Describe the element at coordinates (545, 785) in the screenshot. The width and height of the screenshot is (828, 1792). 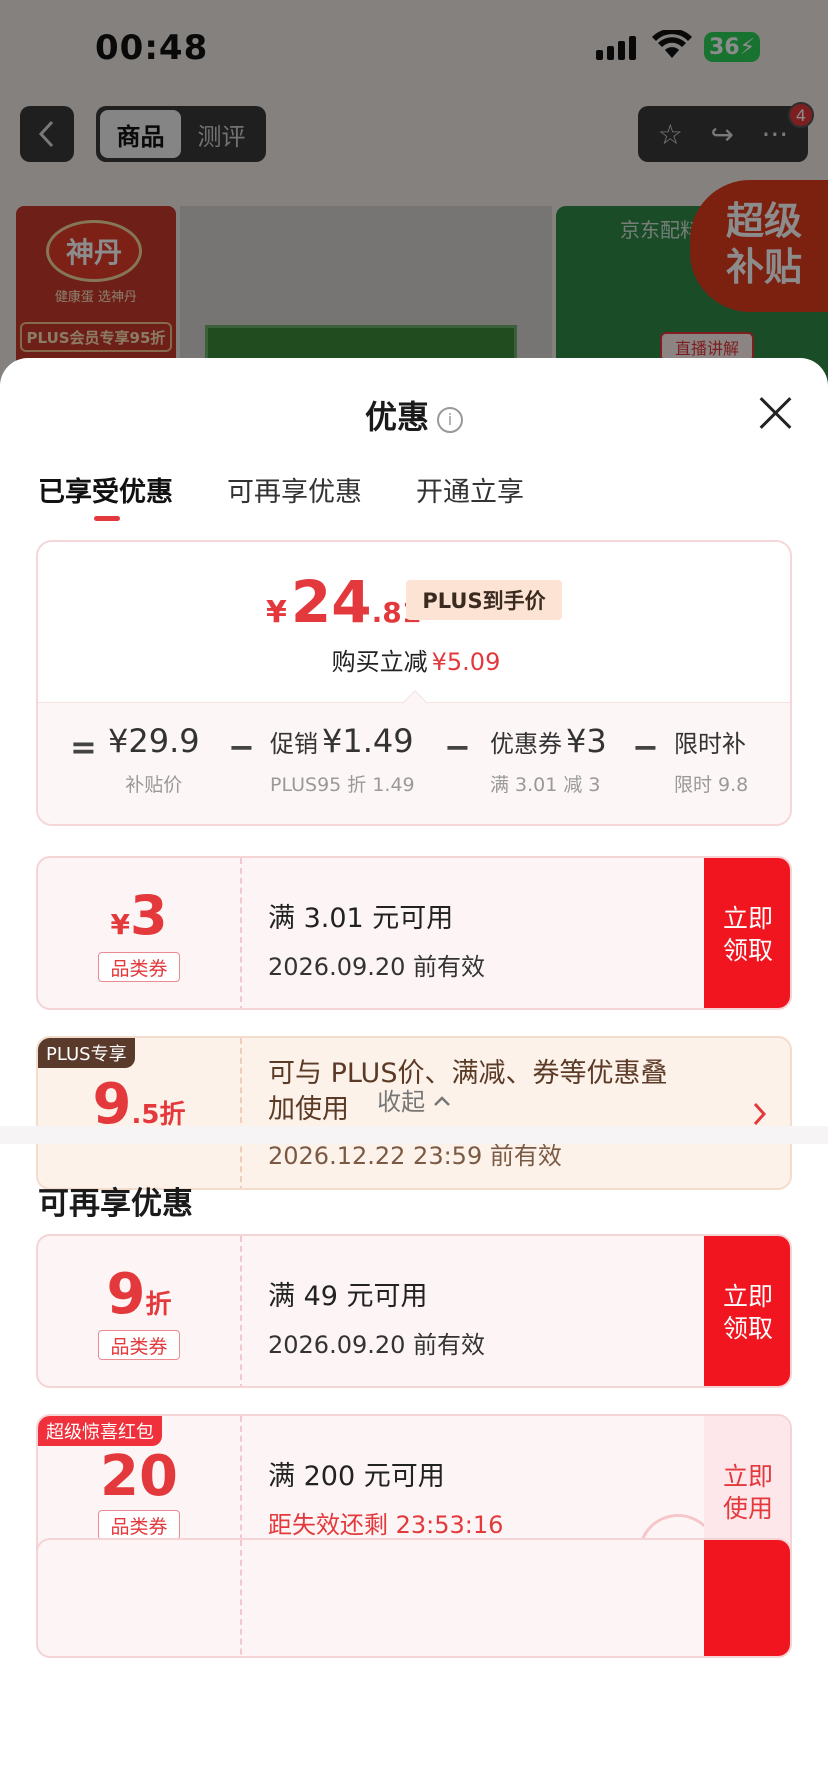
I see `calc-sub: 满 3.01 减 3` at that location.